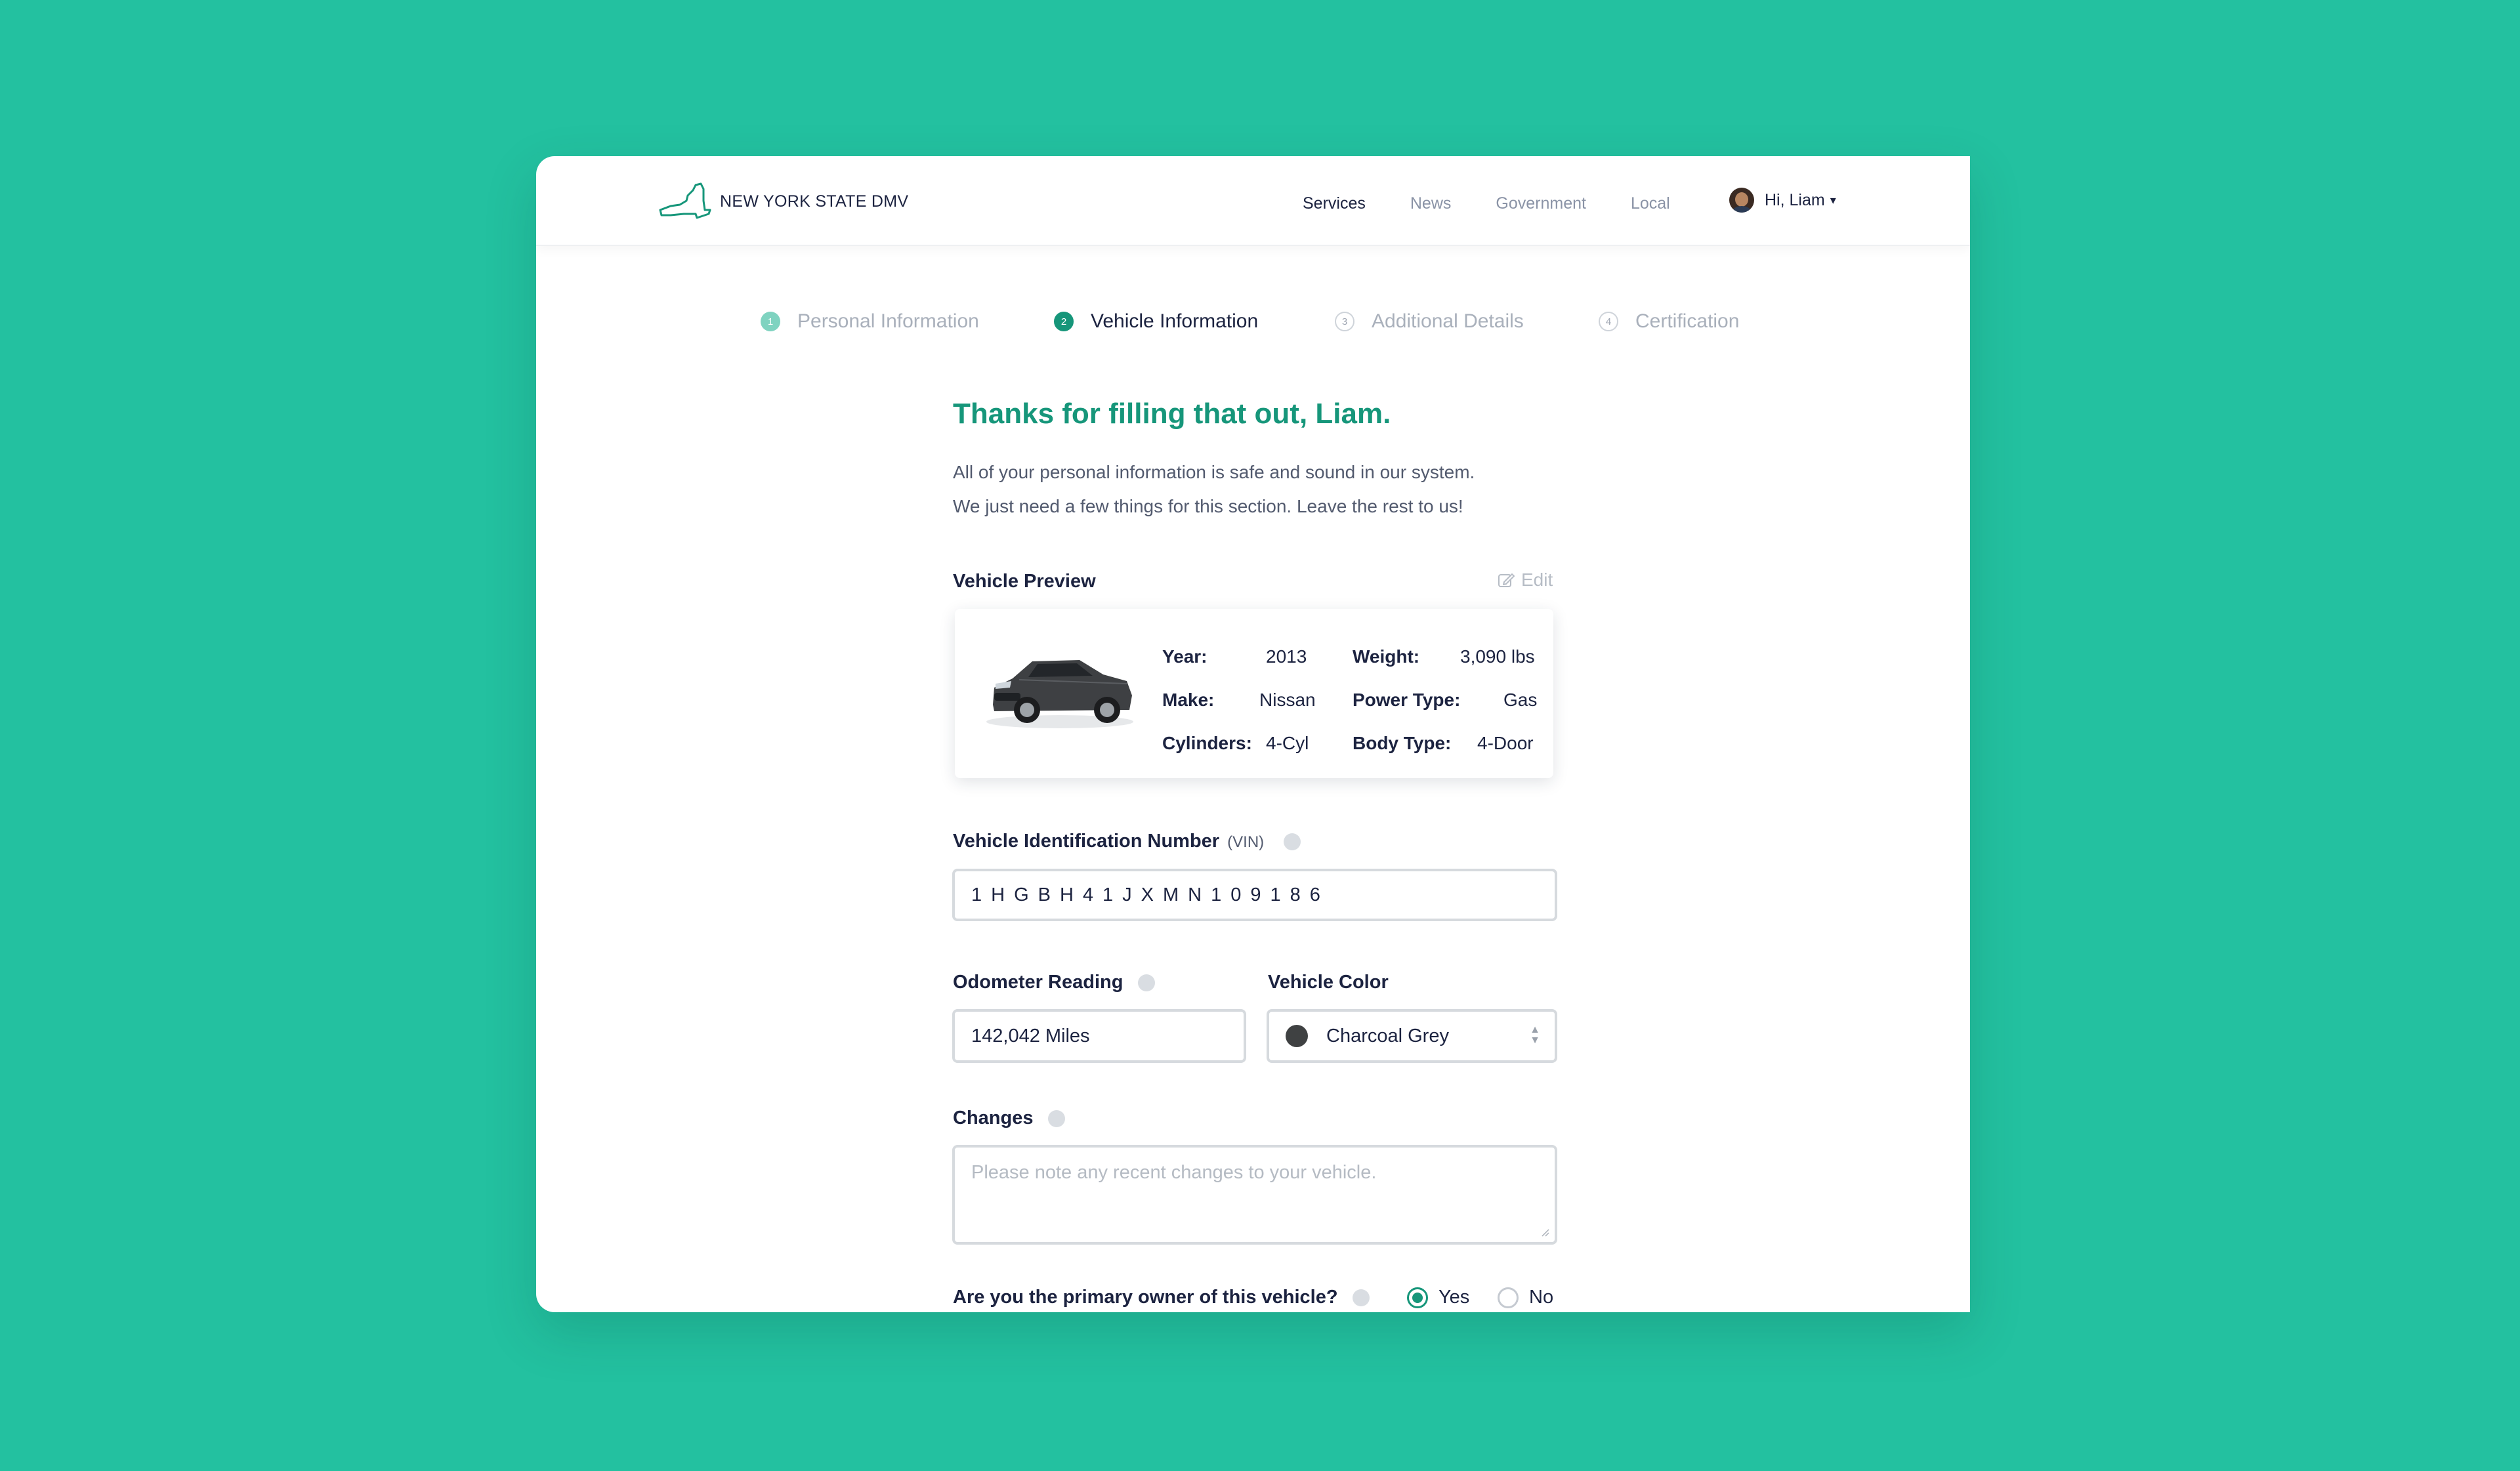 This screenshot has height=1471, width=2520. Describe the element at coordinates (1059, 694) in the screenshot. I see `car-image` at that location.